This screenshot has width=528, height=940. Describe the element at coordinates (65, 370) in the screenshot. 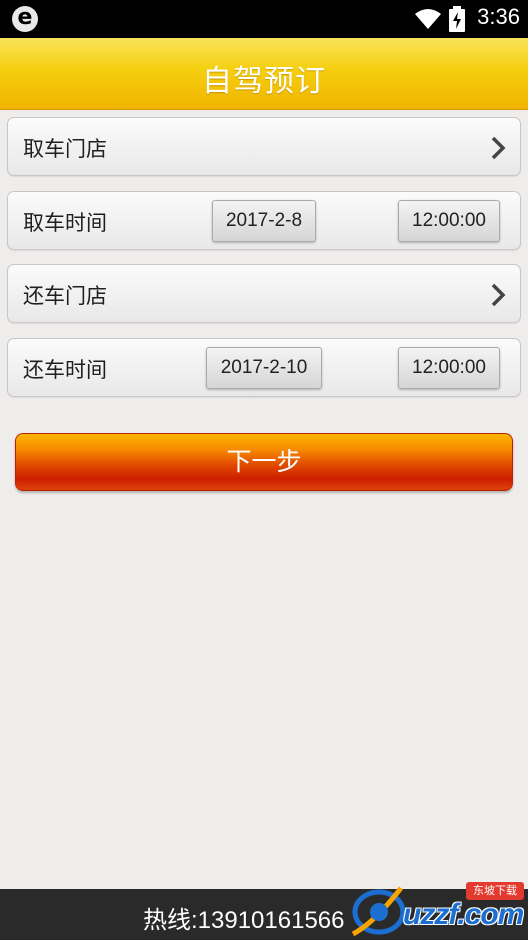

I see `return-time-label: 还车时间` at that location.